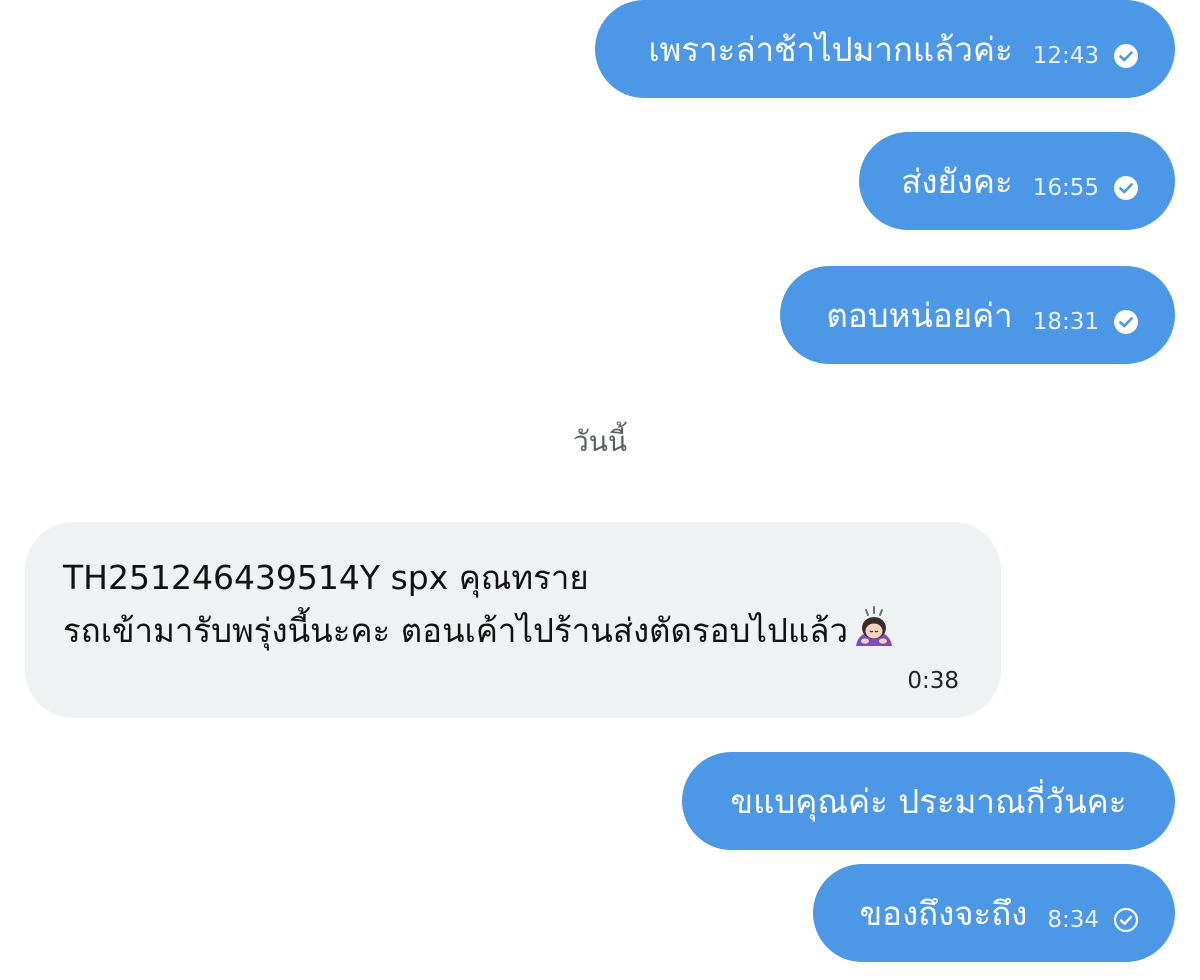  I want to click on message-meta: 12:43, so click(1086, 56).